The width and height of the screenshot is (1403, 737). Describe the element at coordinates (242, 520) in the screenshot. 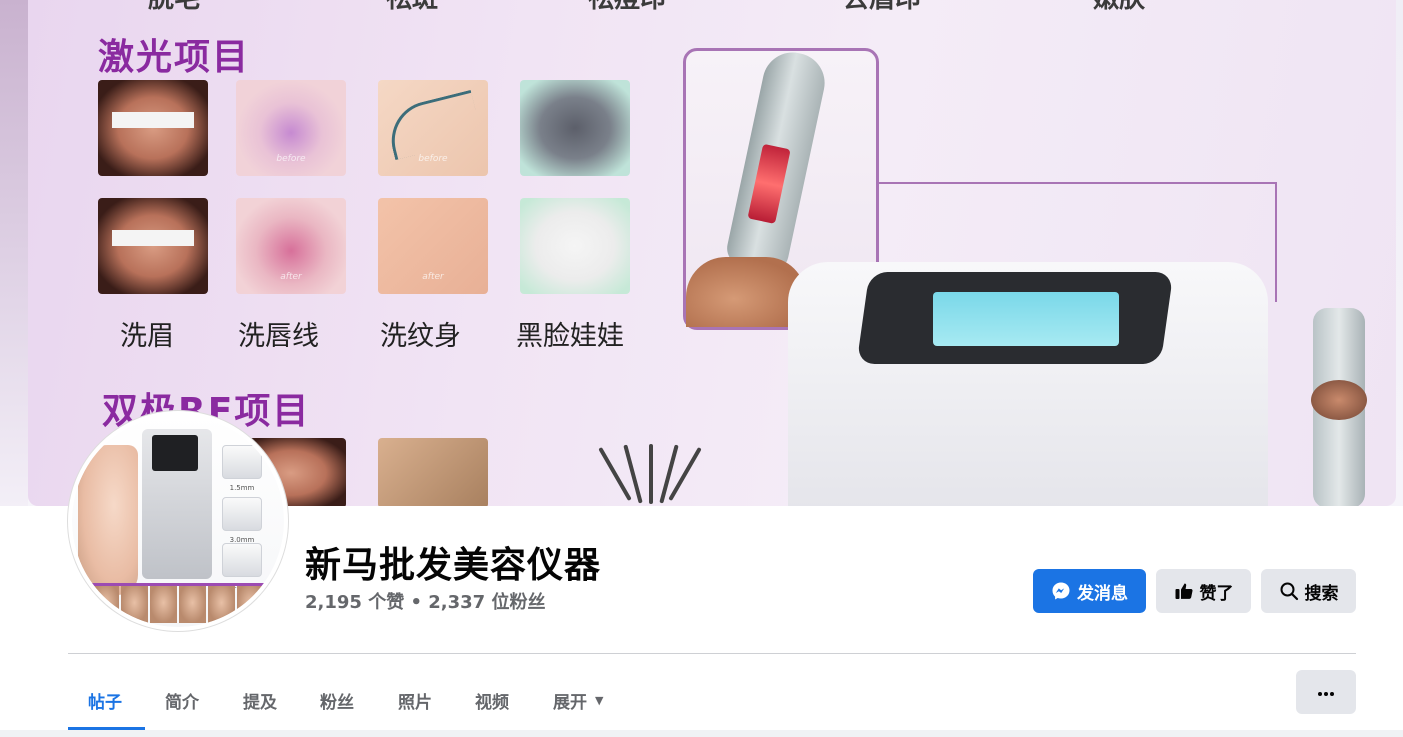

I see `avatar-cartridge: 3.0mm` at that location.